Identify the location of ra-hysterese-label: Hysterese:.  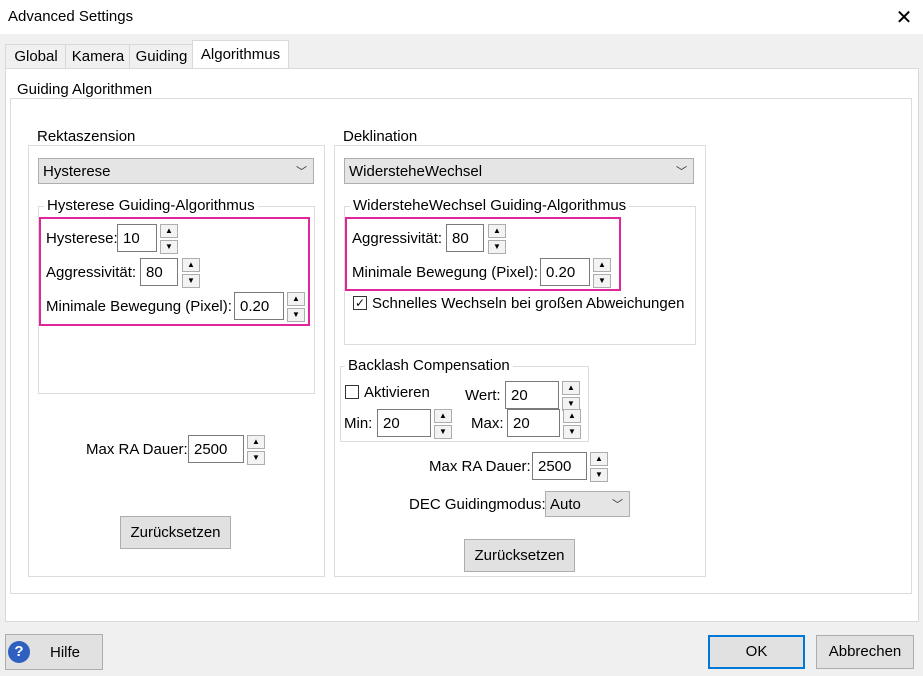
(82, 238).